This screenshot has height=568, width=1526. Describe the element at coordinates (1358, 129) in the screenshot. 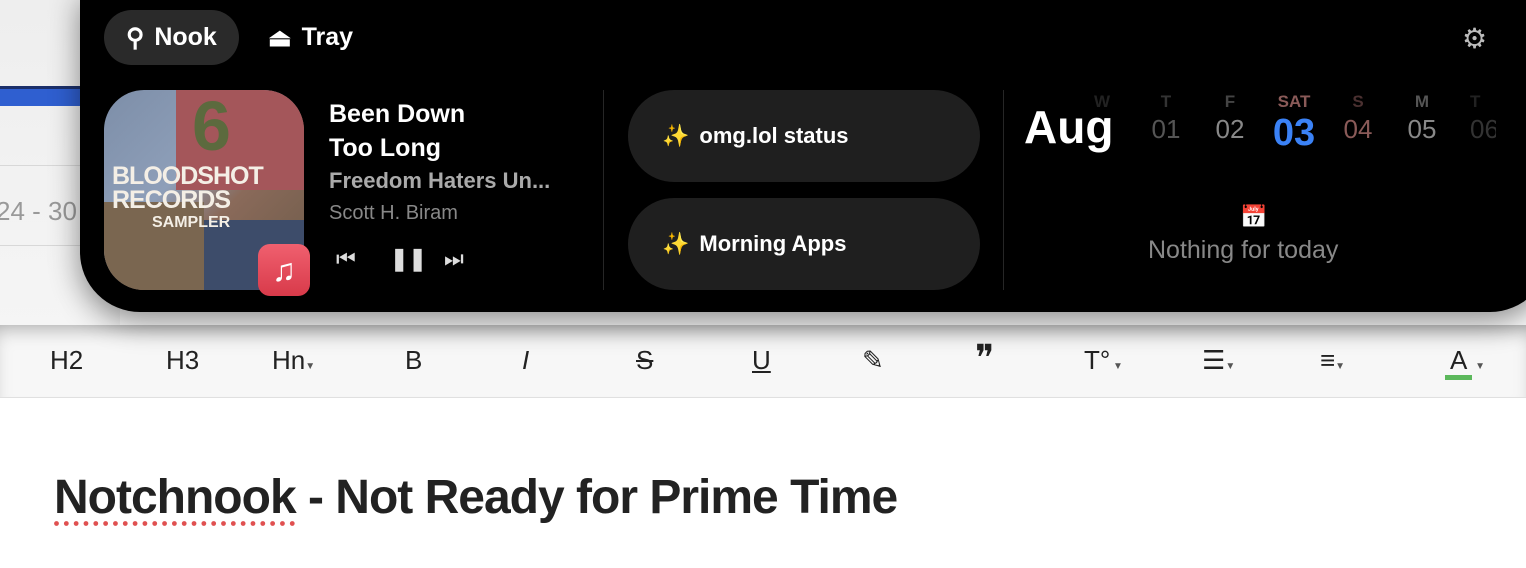

I see `day-number: 04` at that location.